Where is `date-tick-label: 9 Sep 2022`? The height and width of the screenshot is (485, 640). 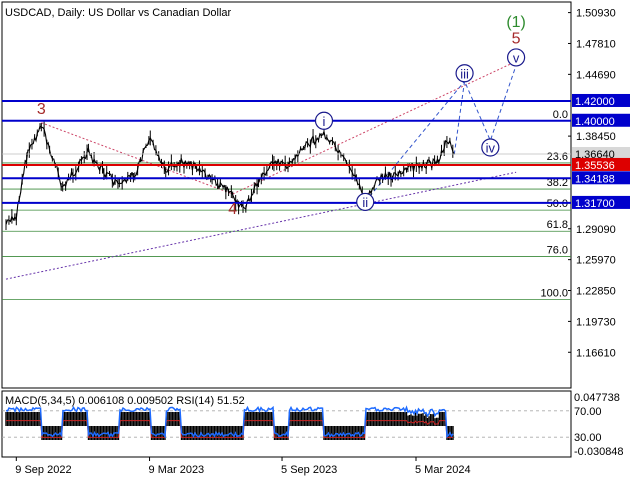 date-tick-label: 9 Sep 2022 is located at coordinates (43, 470).